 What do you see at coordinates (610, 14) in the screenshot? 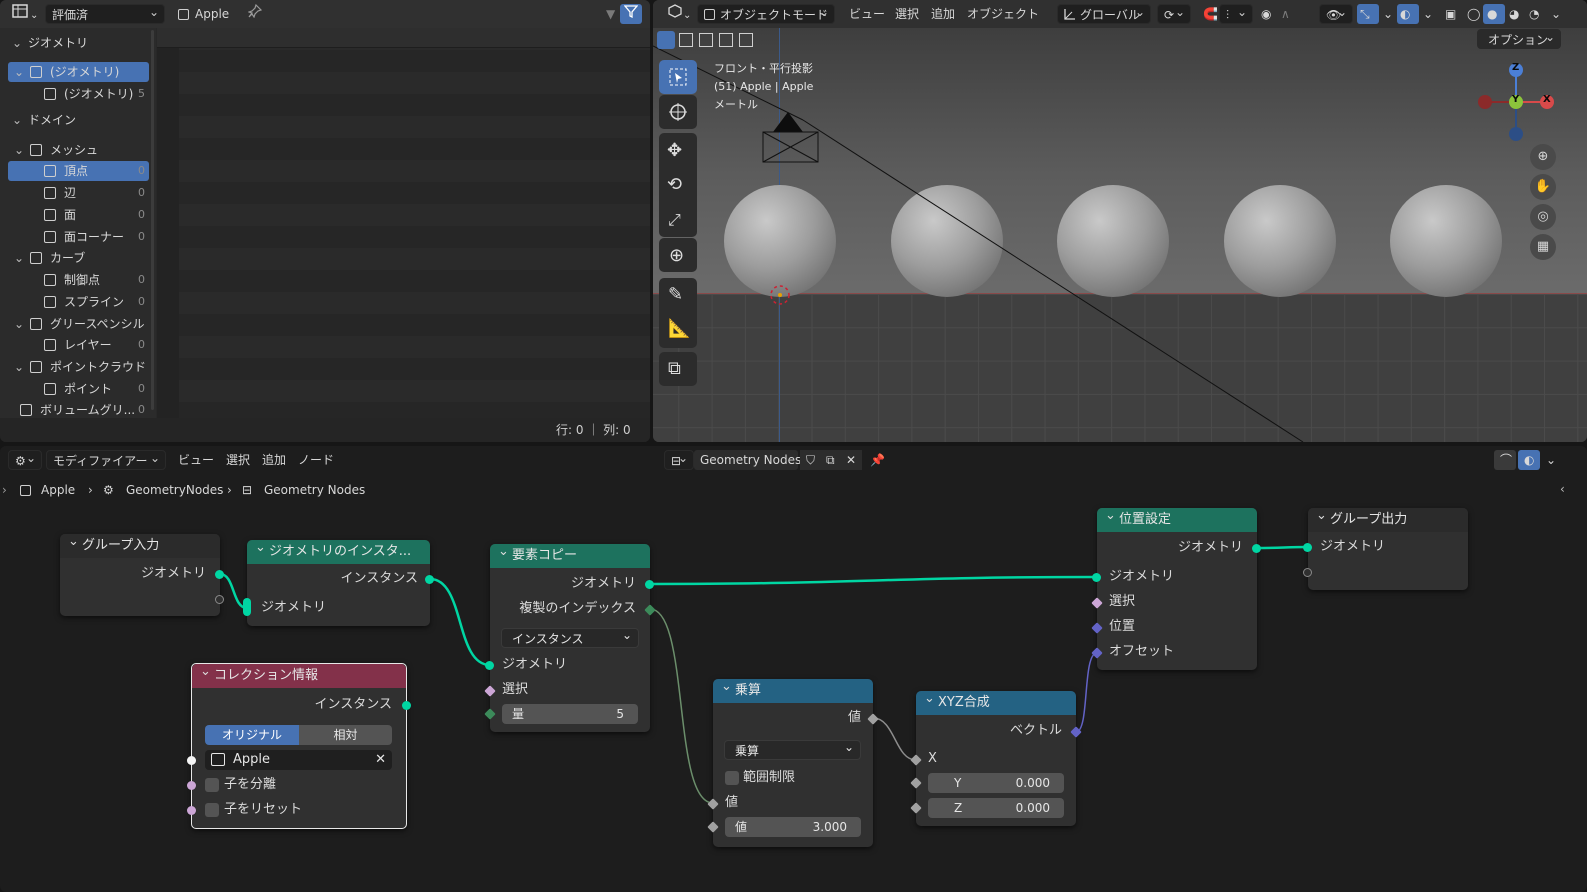
I see `filter-icon: ▼` at bounding box center [610, 14].